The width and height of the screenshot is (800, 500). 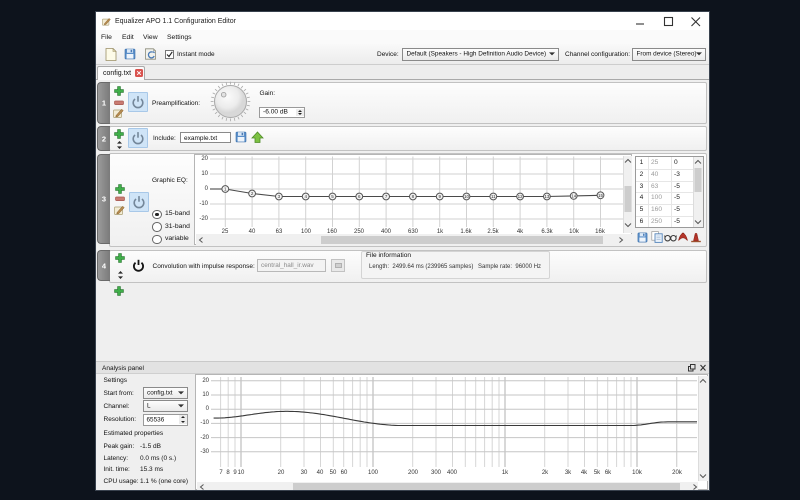 I want to click on svg-text: 11, so click(x=493, y=196).